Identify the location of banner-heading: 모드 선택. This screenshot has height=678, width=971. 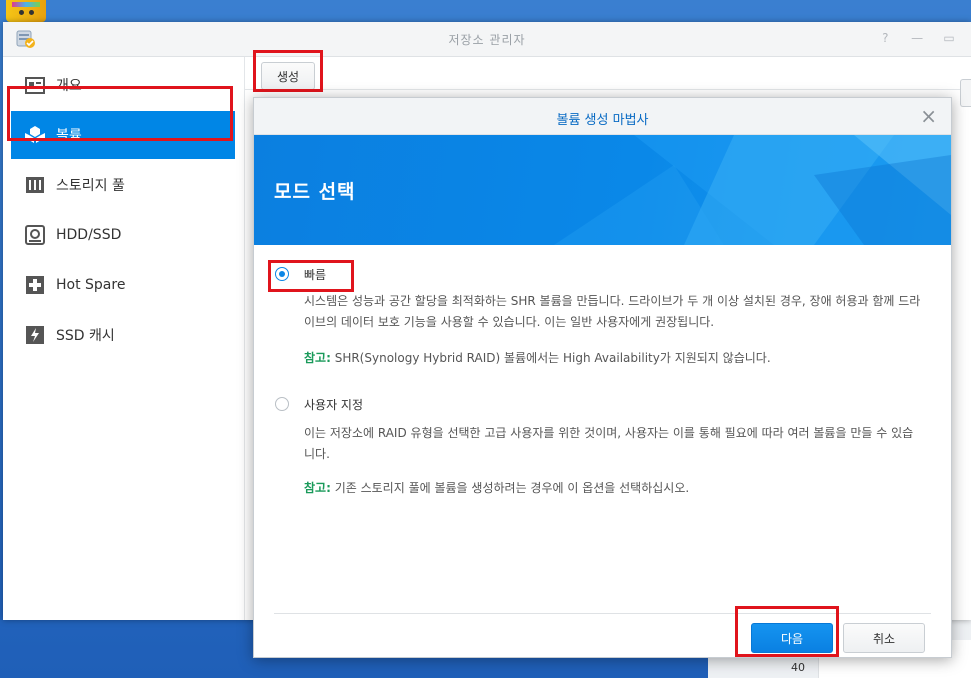
(315, 192).